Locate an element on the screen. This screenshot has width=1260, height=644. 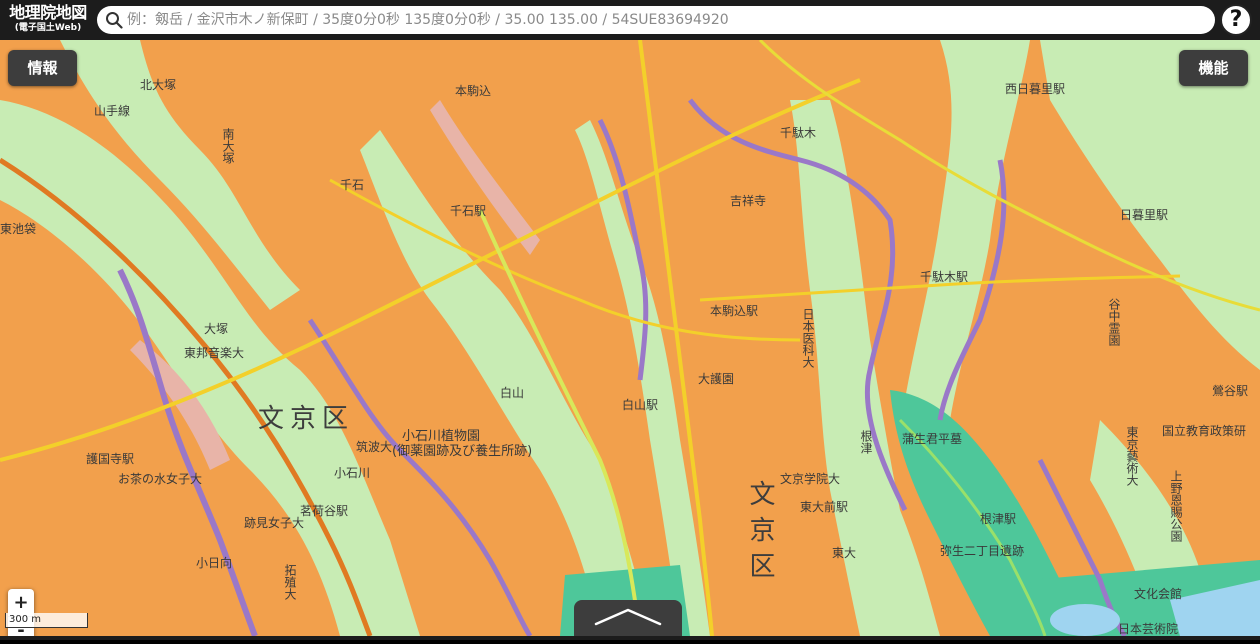
app-logo: 地理院地図 (電子国土Web) is located at coordinates (48, 20).